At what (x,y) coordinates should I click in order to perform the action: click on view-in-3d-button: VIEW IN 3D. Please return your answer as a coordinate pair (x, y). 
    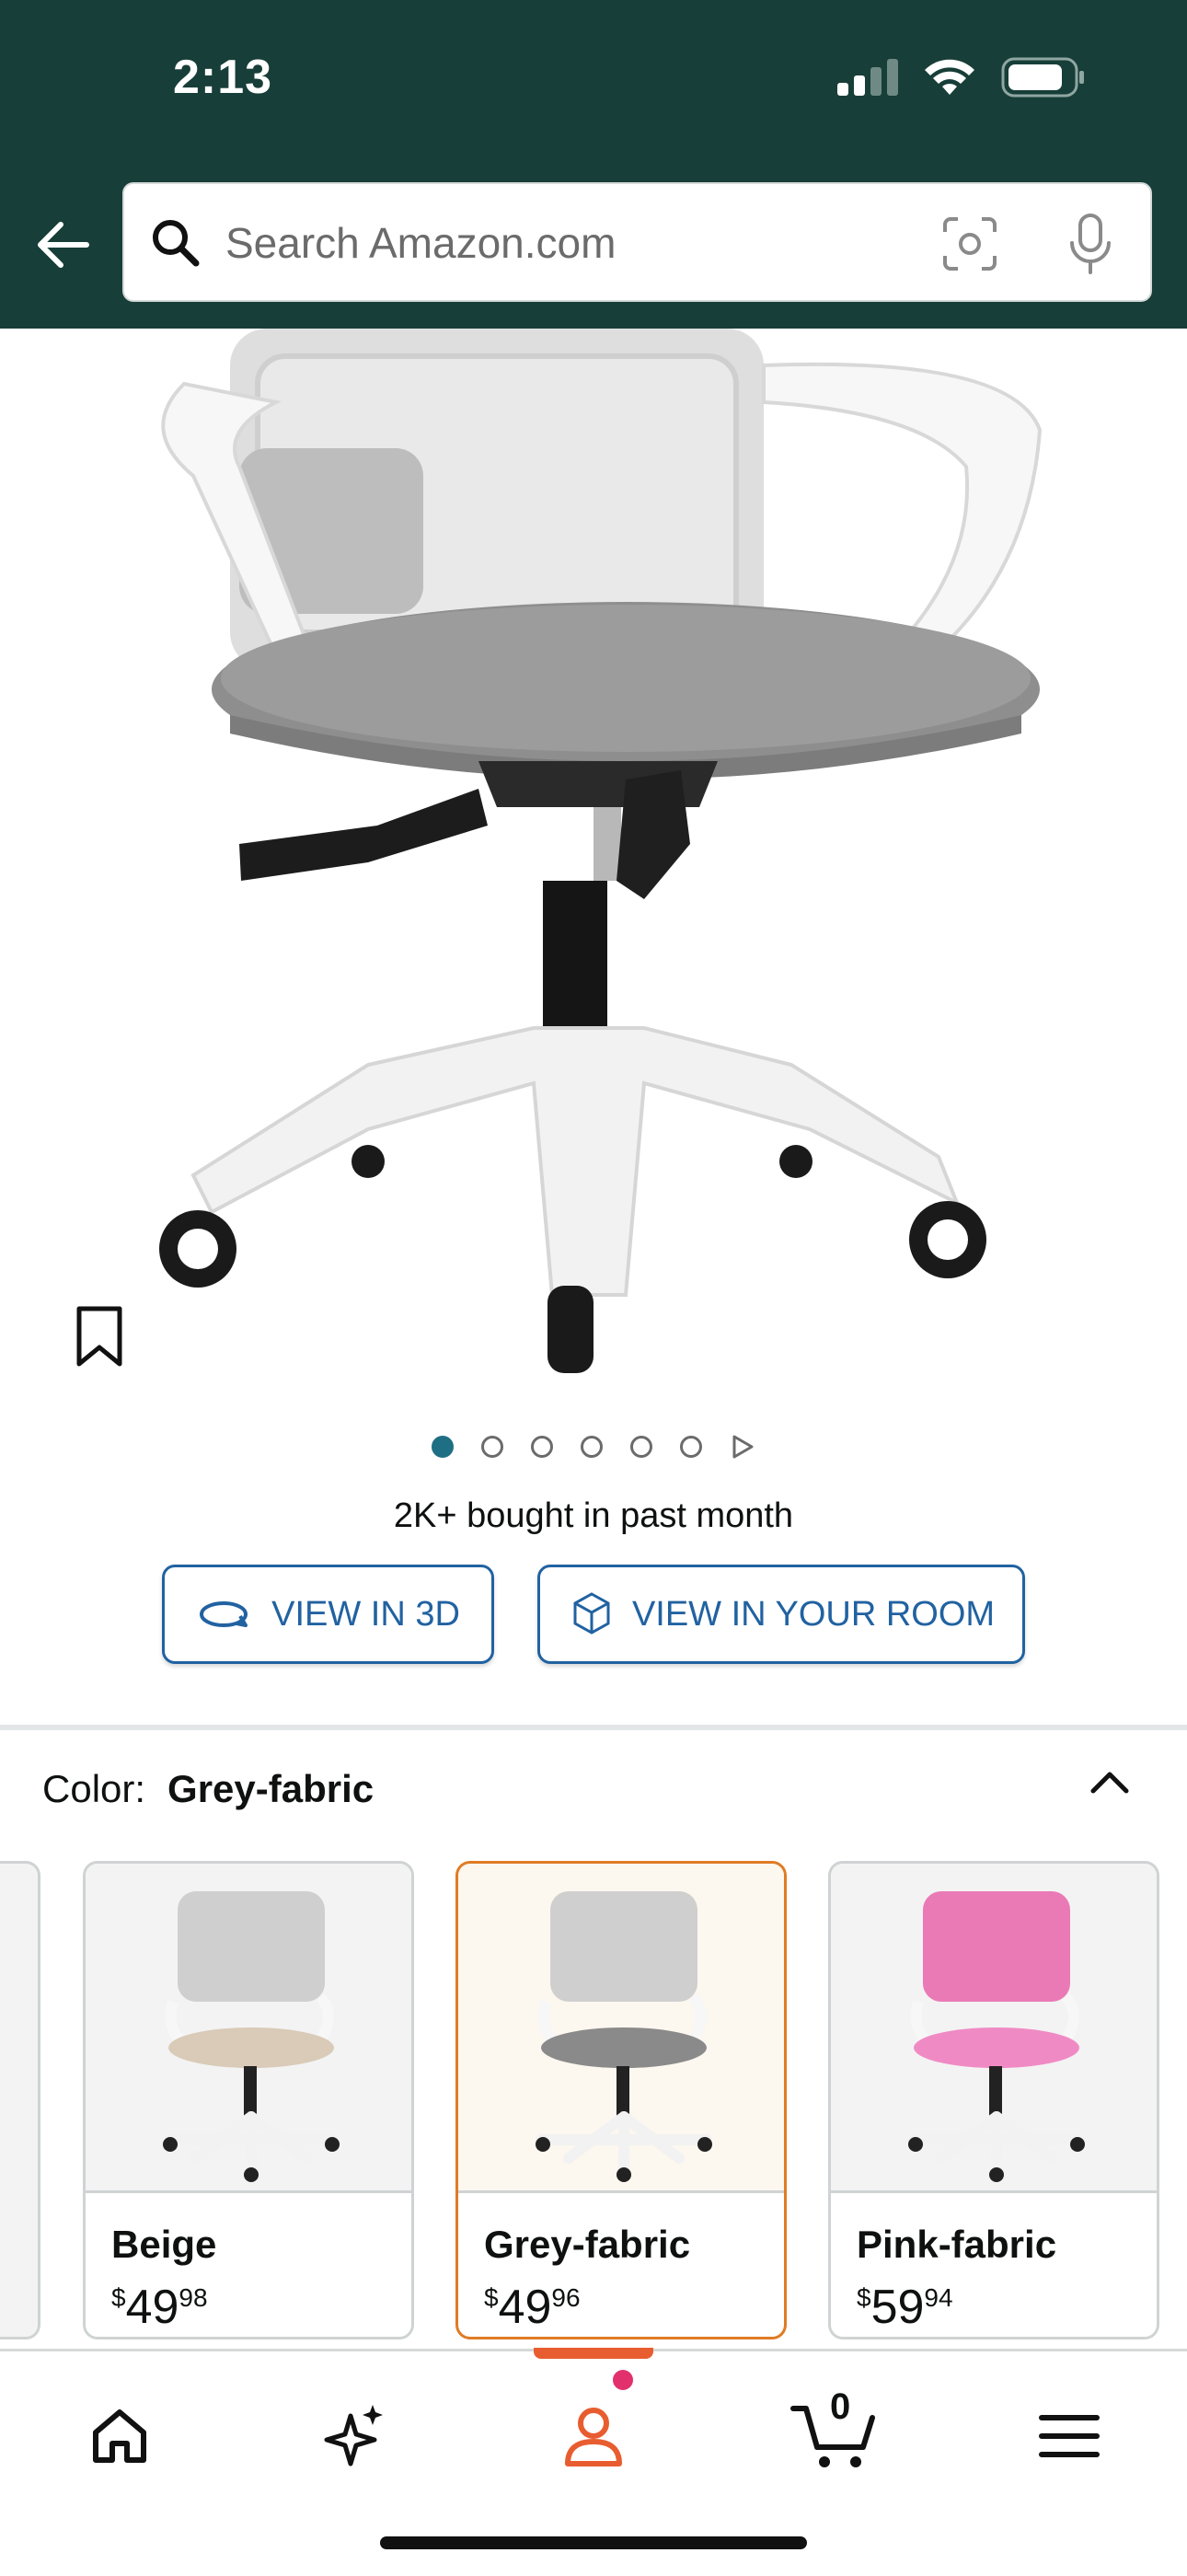
    Looking at the image, I should click on (328, 1614).